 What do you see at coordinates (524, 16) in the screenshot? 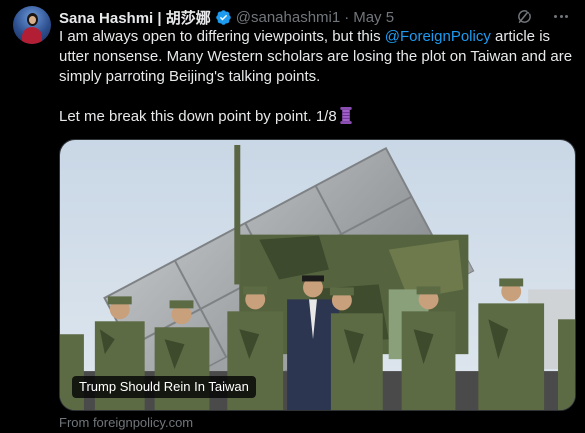
I see `grok-icon` at bounding box center [524, 16].